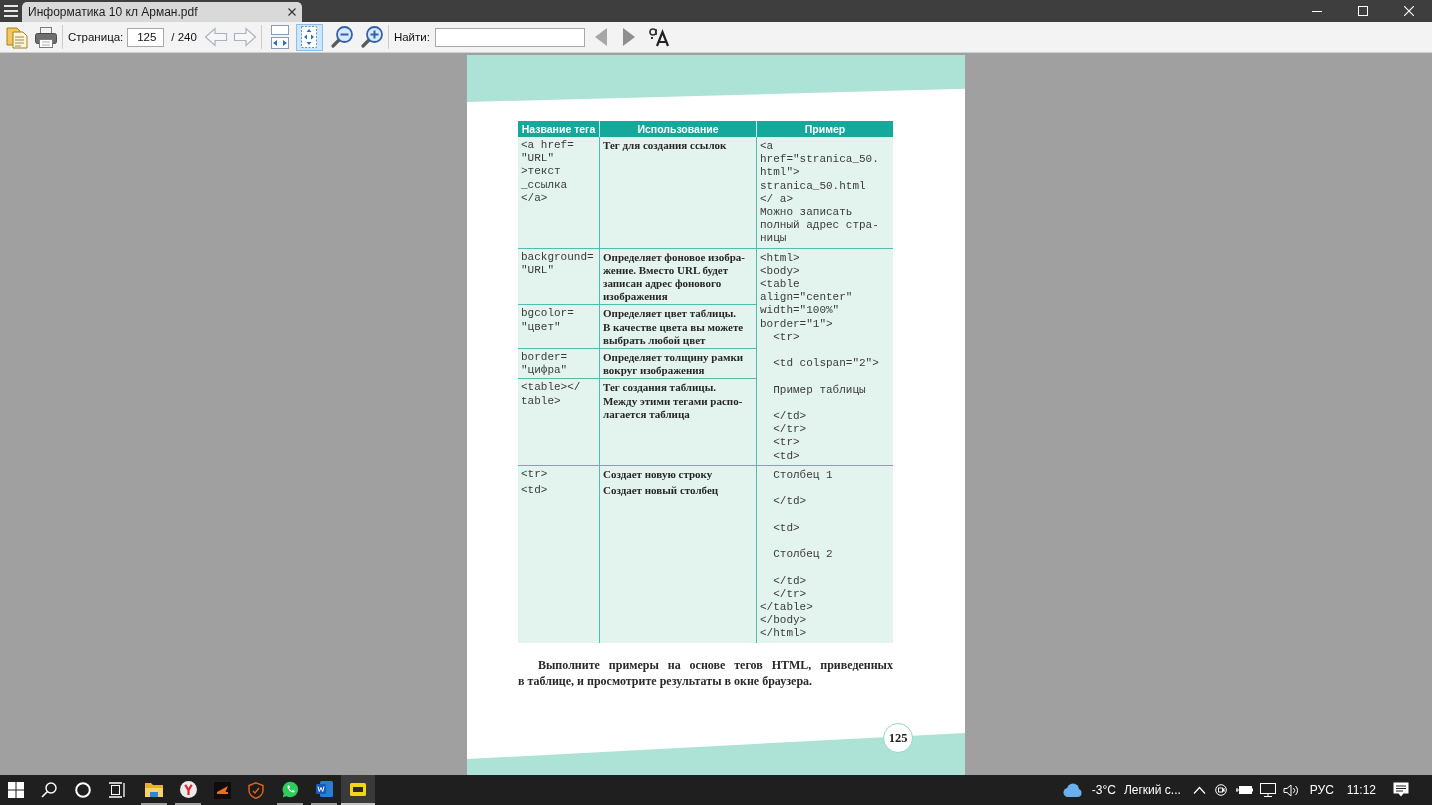 Image resolution: width=1432 pixels, height=805 pixels. Describe the element at coordinates (411, 37) in the screenshot. I see `find-label: Найти:` at that location.